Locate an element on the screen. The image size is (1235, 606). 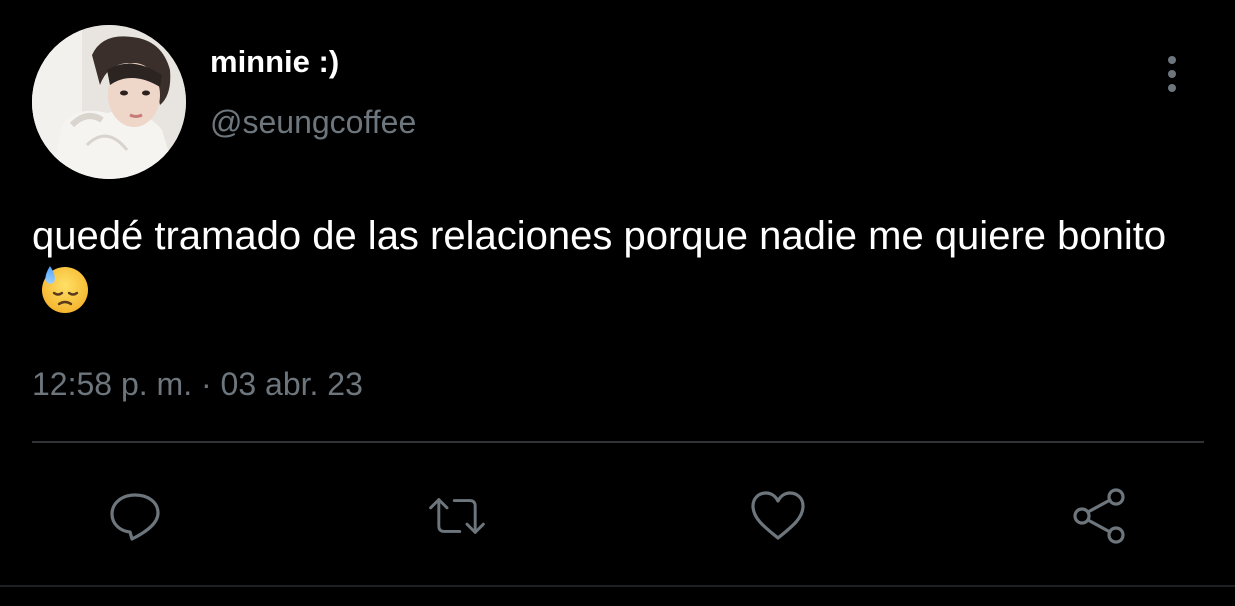
share-icon is located at coordinates (1099, 516).